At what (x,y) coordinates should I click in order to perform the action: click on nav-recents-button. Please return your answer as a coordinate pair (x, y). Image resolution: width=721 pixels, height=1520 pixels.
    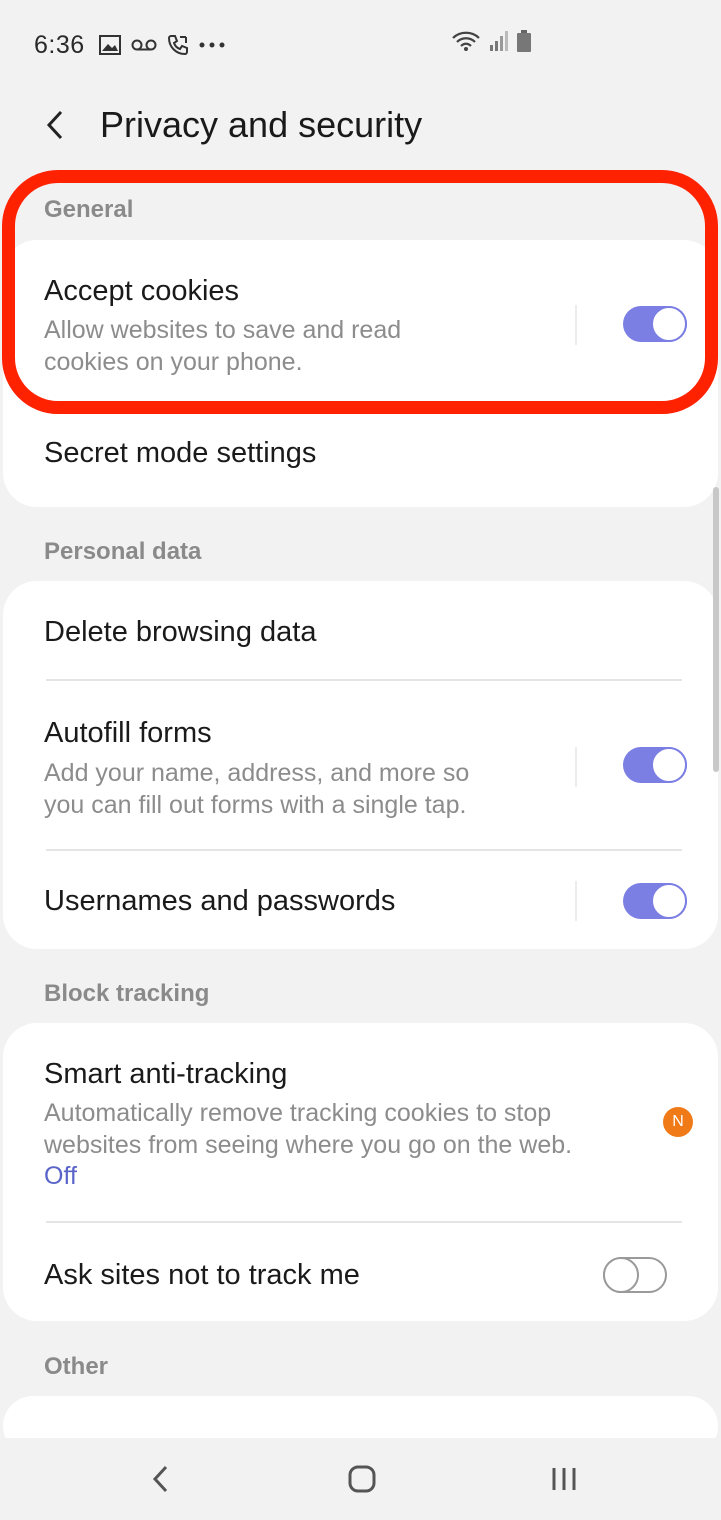
    Looking at the image, I should click on (564, 1479).